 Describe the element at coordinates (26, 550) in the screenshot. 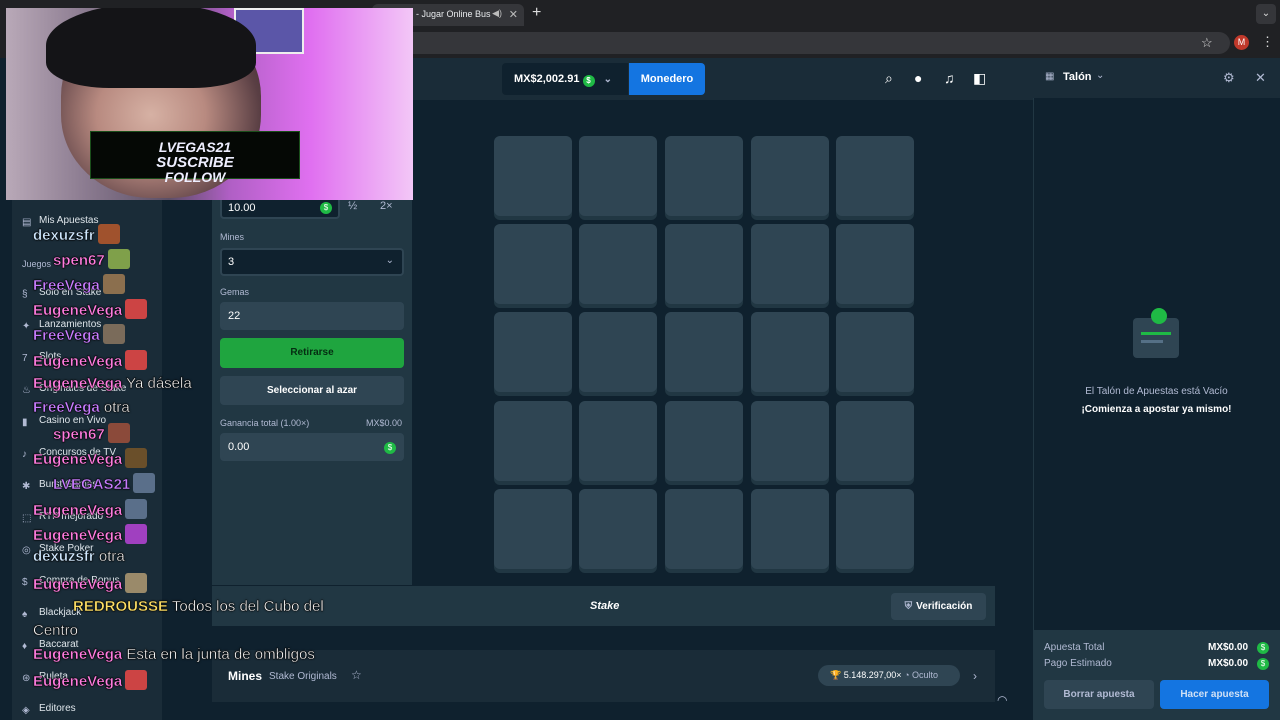

I see `chip-icon: ◎` at that location.